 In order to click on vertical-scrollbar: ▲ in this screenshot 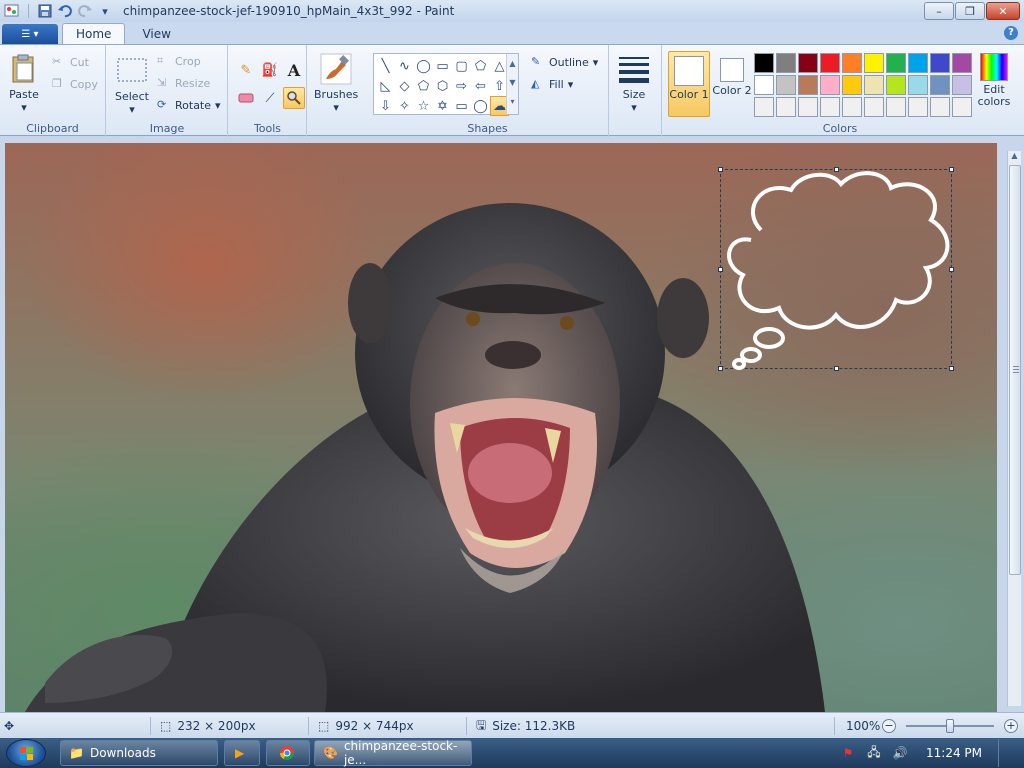, I will do `click(1014, 428)`.